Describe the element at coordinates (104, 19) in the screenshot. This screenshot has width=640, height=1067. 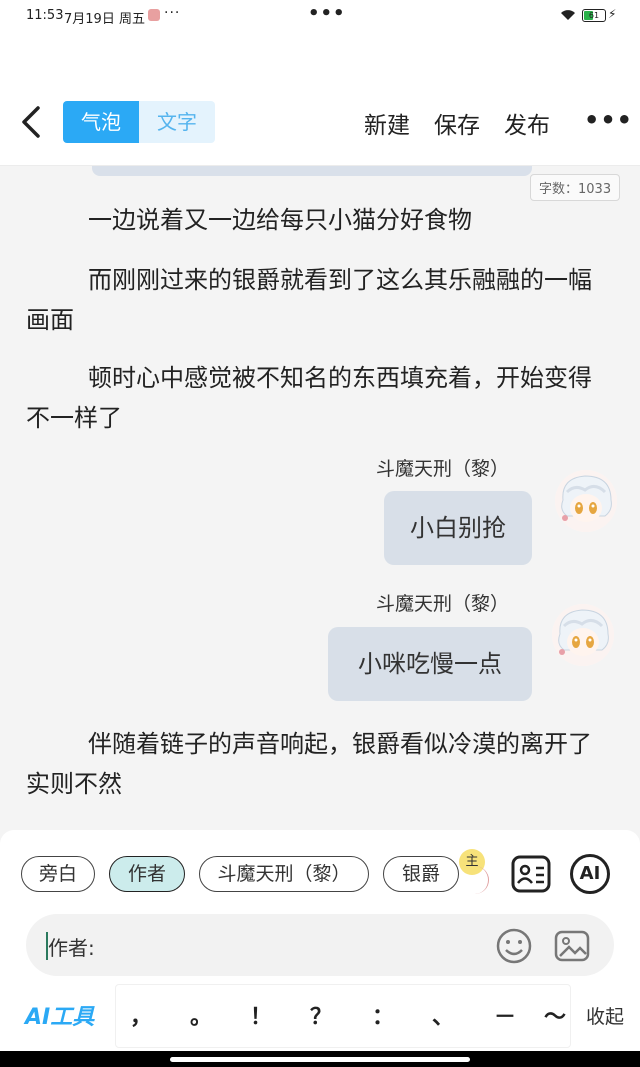
I see `status-date: 7月19日 周五` at that location.